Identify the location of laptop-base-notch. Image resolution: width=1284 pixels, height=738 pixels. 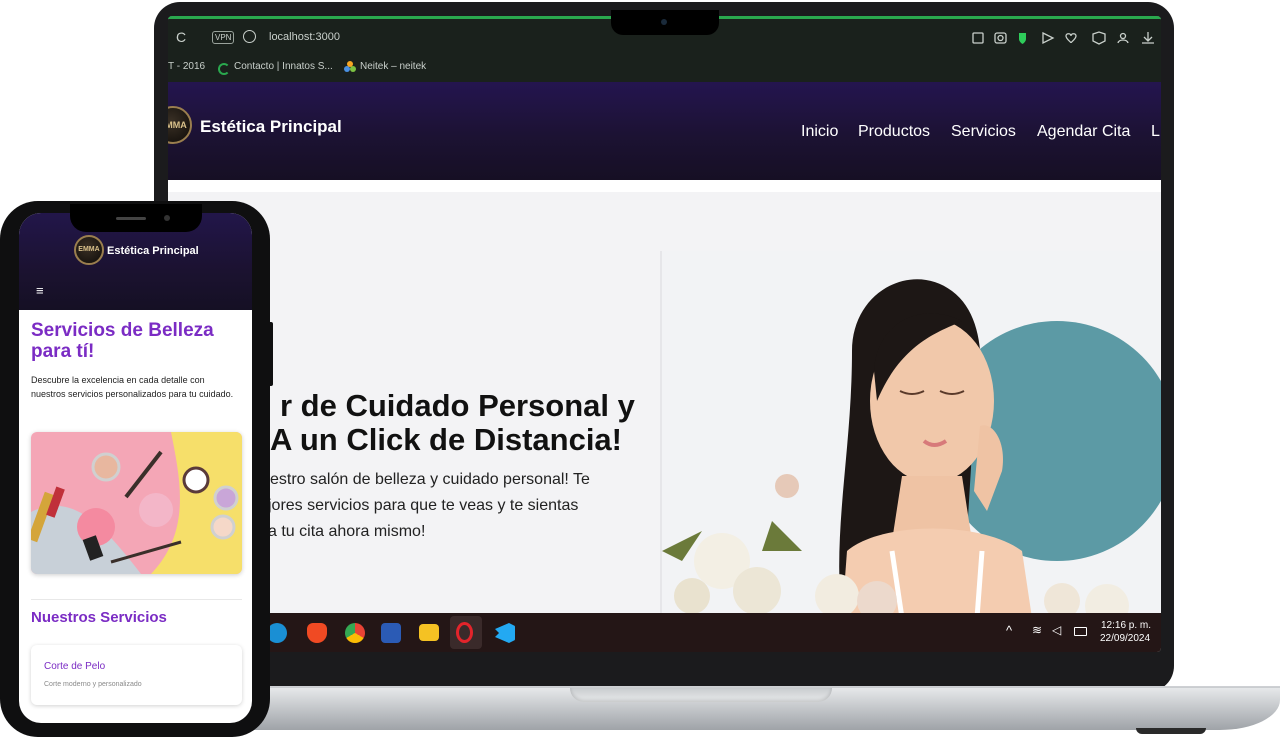
(701, 695).